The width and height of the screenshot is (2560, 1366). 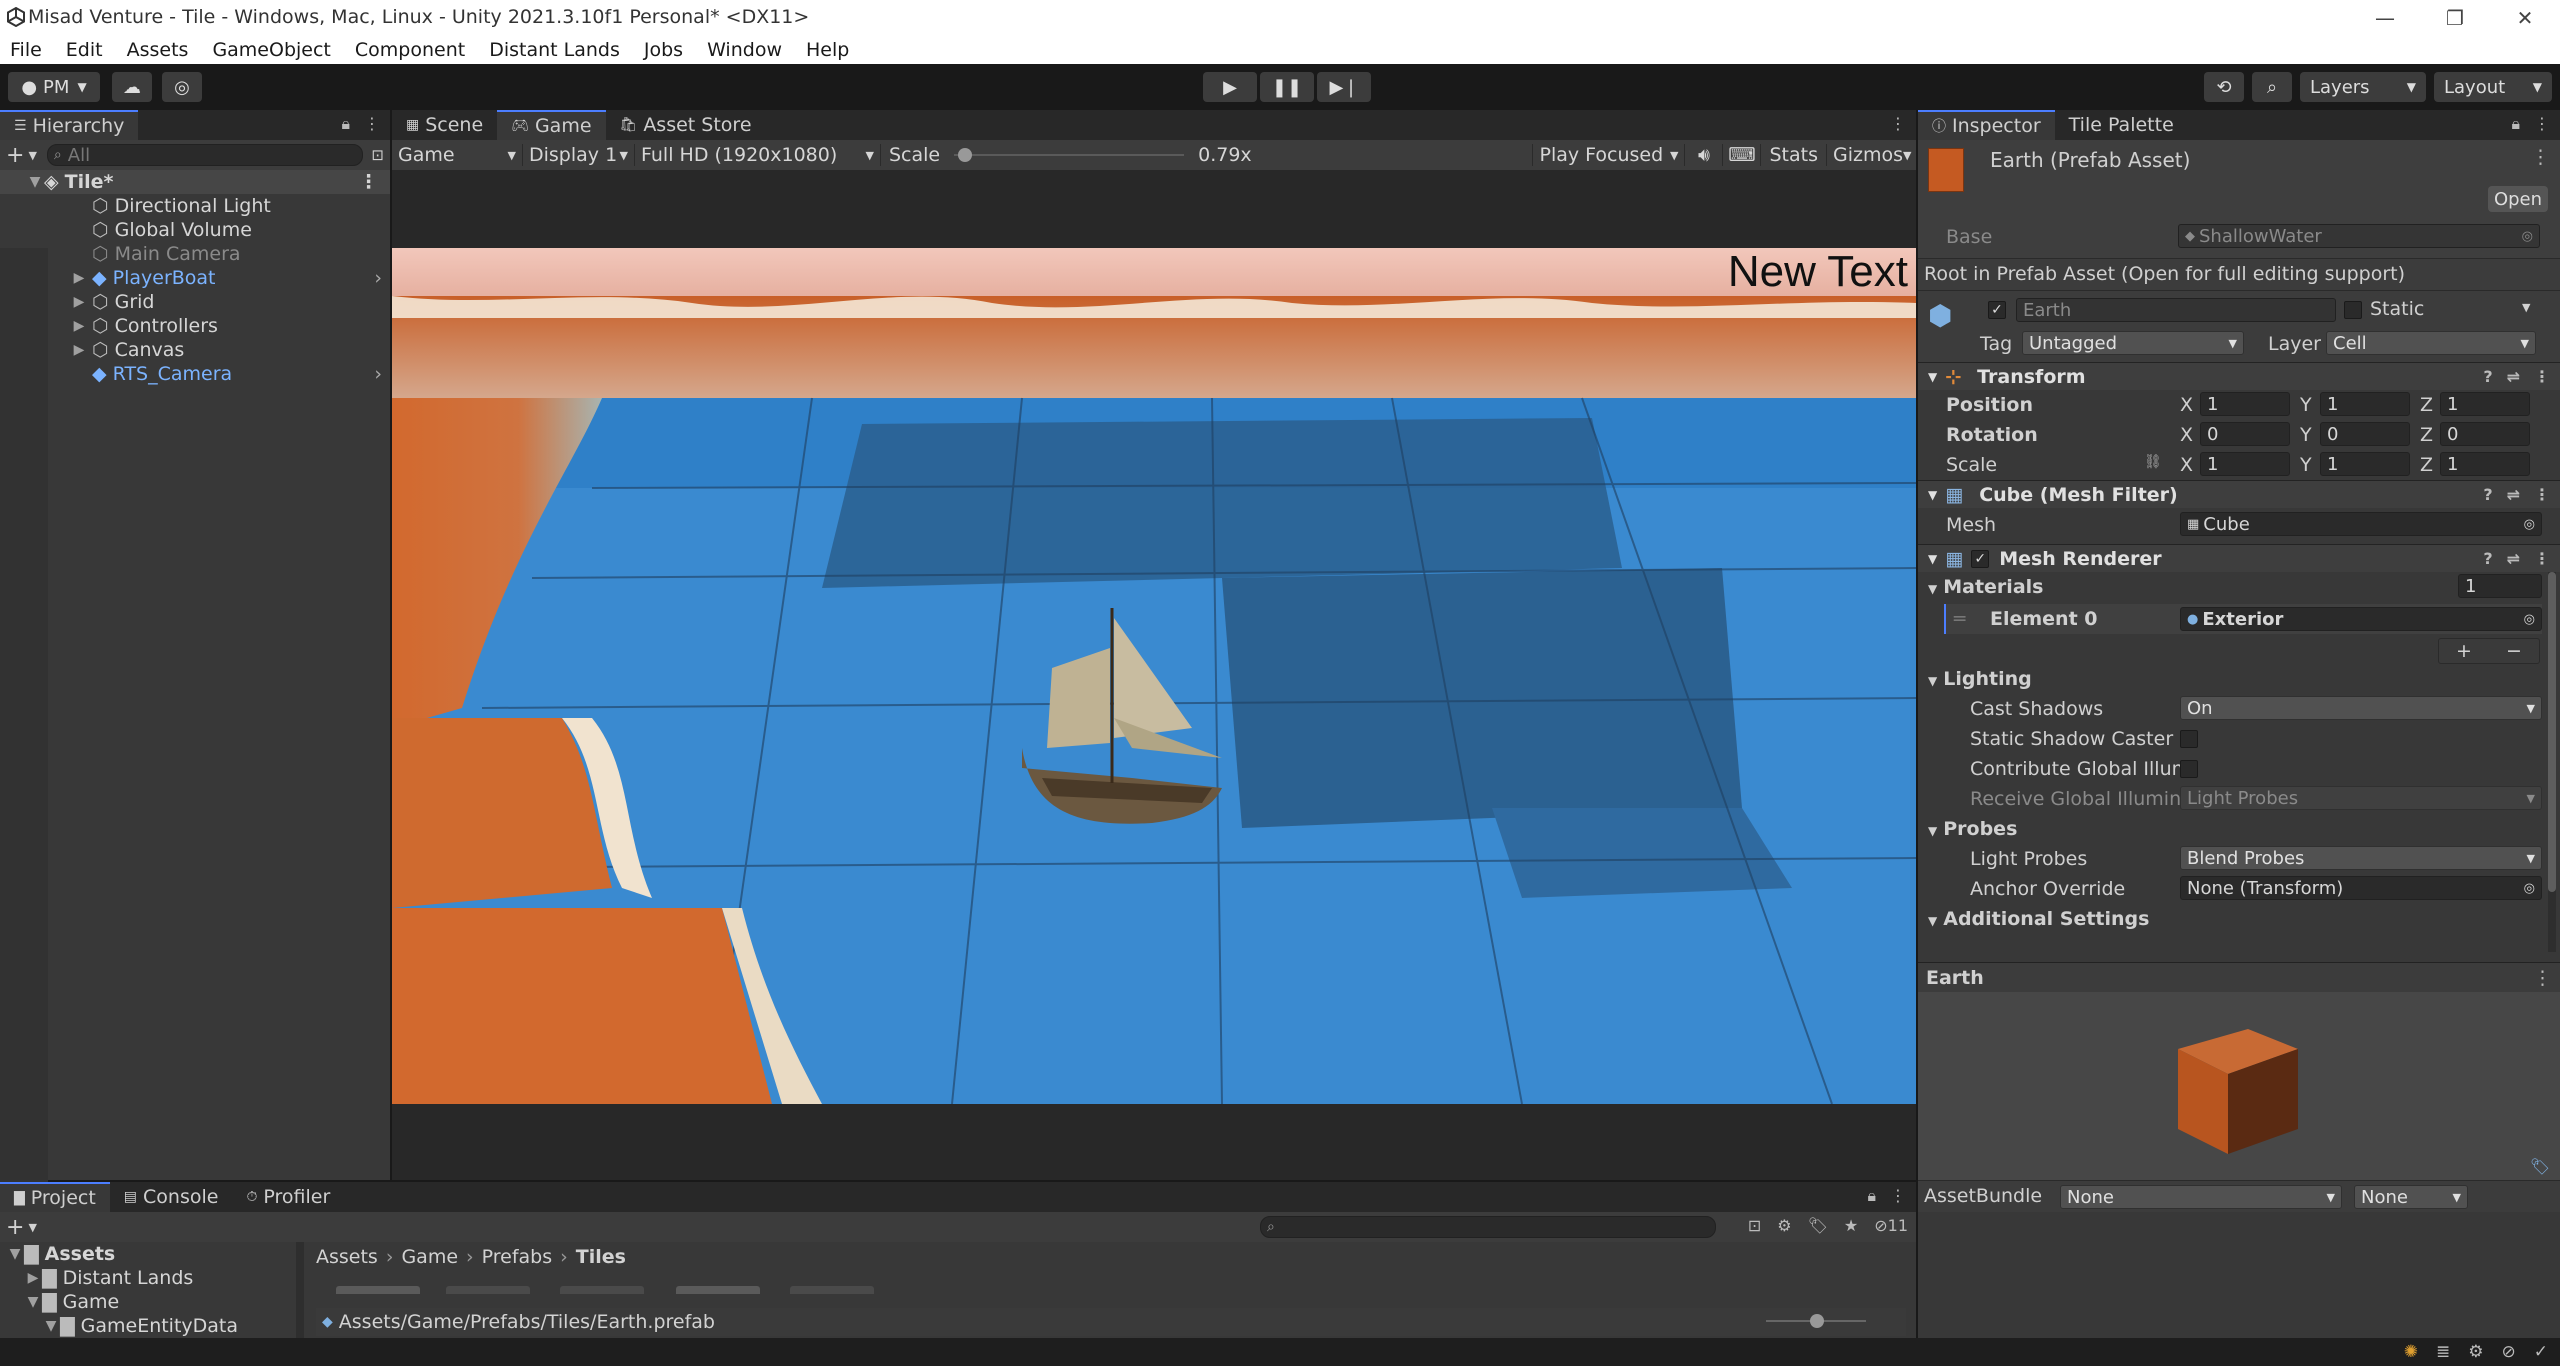 I want to click on inspector-scrollbar-thumb, so click(x=2552, y=732).